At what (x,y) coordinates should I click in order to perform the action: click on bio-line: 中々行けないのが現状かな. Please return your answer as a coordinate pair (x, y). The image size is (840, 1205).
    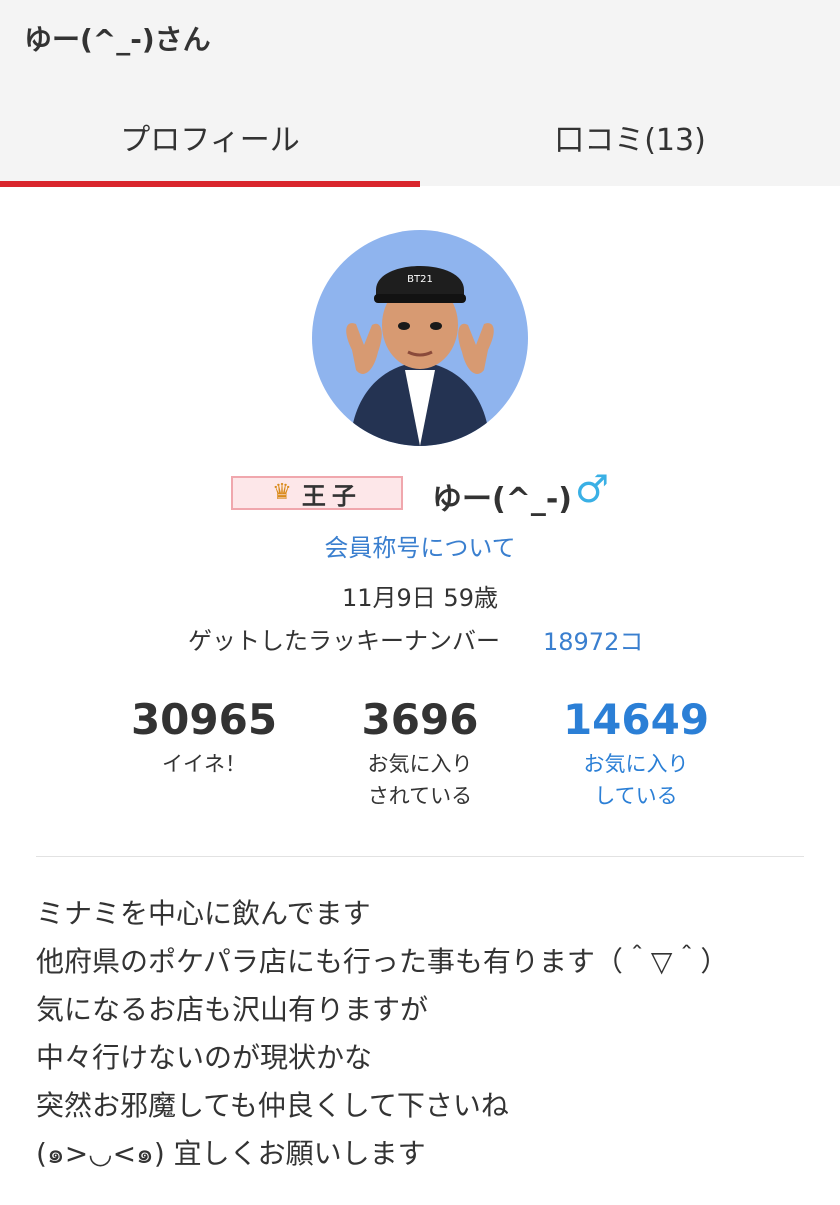
    Looking at the image, I should click on (204, 1057).